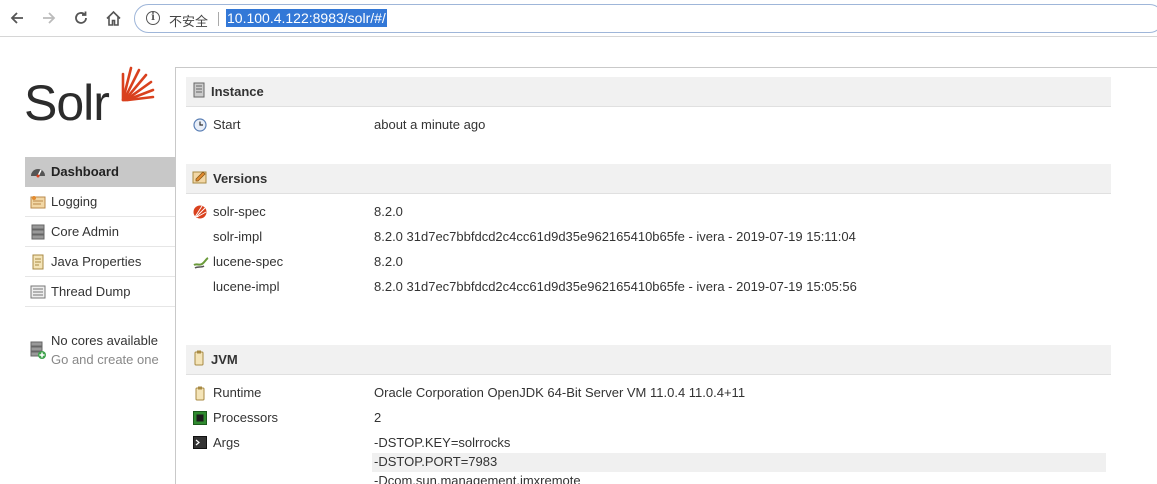 The height and width of the screenshot is (484, 1157). Describe the element at coordinates (648, 107) in the screenshot. I see `instance-section: Instance Start about a minute ago` at that location.